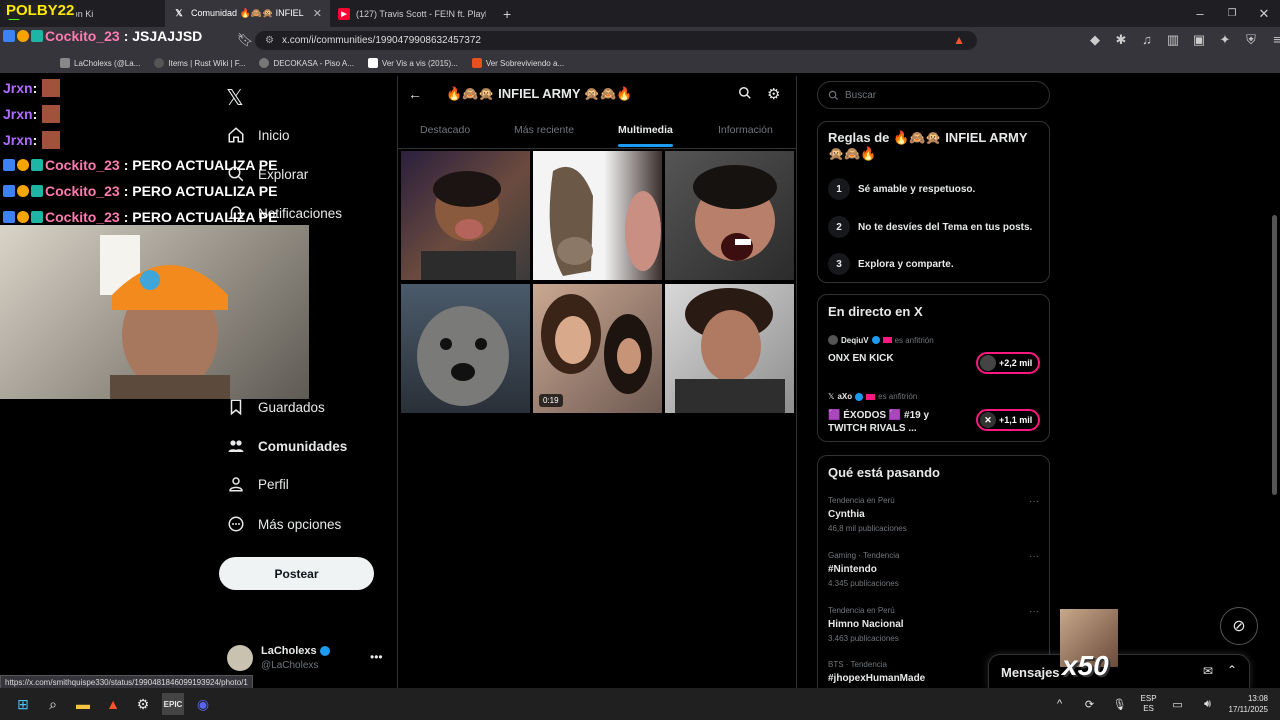 The image size is (1280, 720). I want to click on messages-drawer: Mensajes ✉ ⌃, so click(1119, 671).